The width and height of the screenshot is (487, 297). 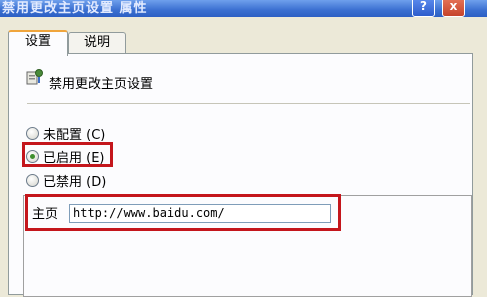 I want to click on policy-title: 禁用更改主页设置, so click(x=101, y=84).